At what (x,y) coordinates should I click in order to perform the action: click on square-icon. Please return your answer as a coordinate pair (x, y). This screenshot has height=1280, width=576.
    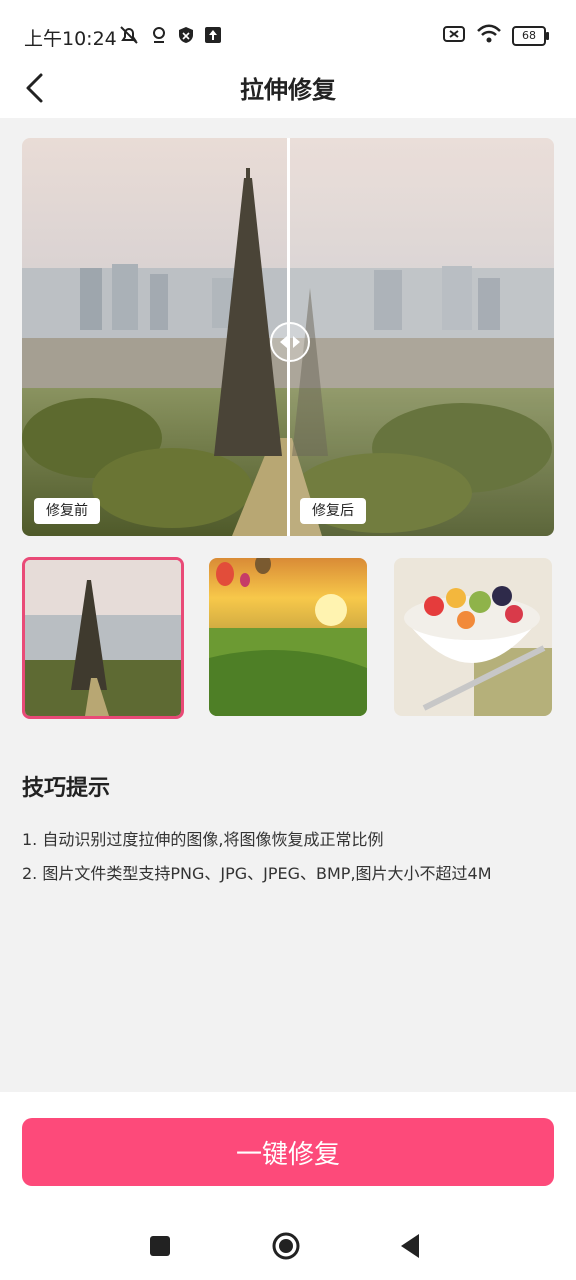
    Looking at the image, I should click on (160, 1246).